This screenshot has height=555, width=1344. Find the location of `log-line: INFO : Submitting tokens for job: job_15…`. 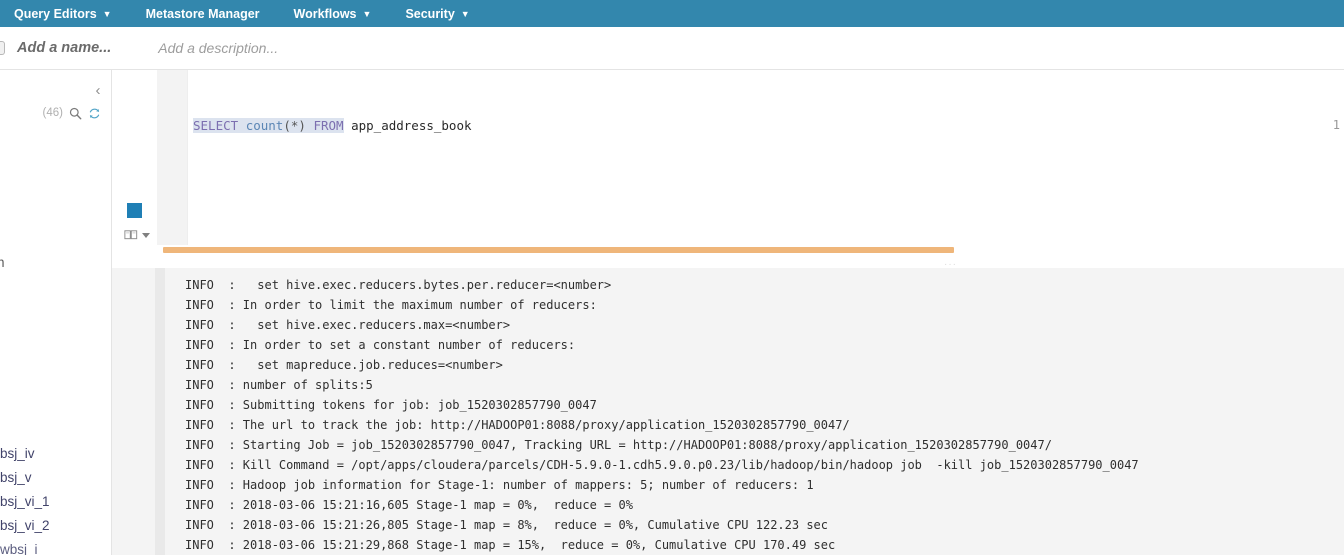

log-line: INFO : Submitting tokens for job: job_15… is located at coordinates (391, 405).